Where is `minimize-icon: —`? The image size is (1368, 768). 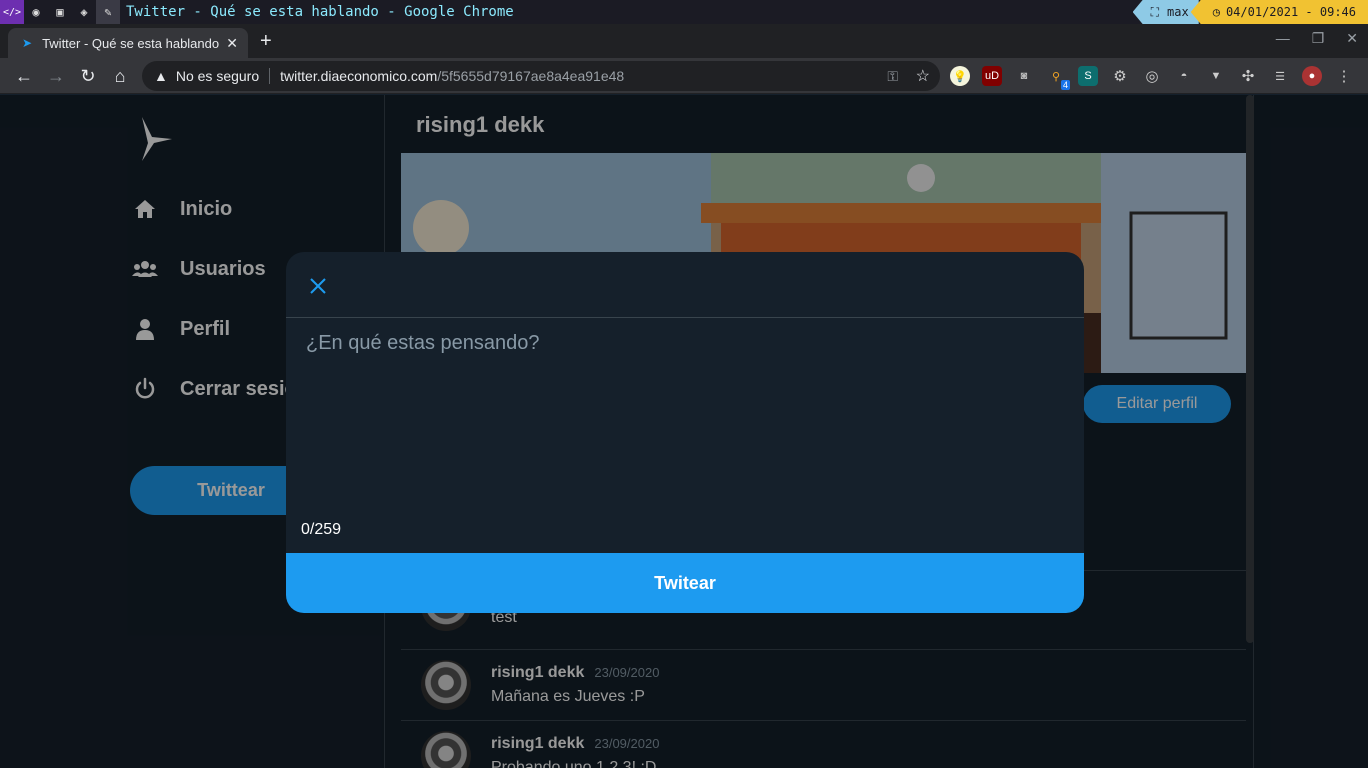
minimize-icon: — is located at coordinates (1283, 38).